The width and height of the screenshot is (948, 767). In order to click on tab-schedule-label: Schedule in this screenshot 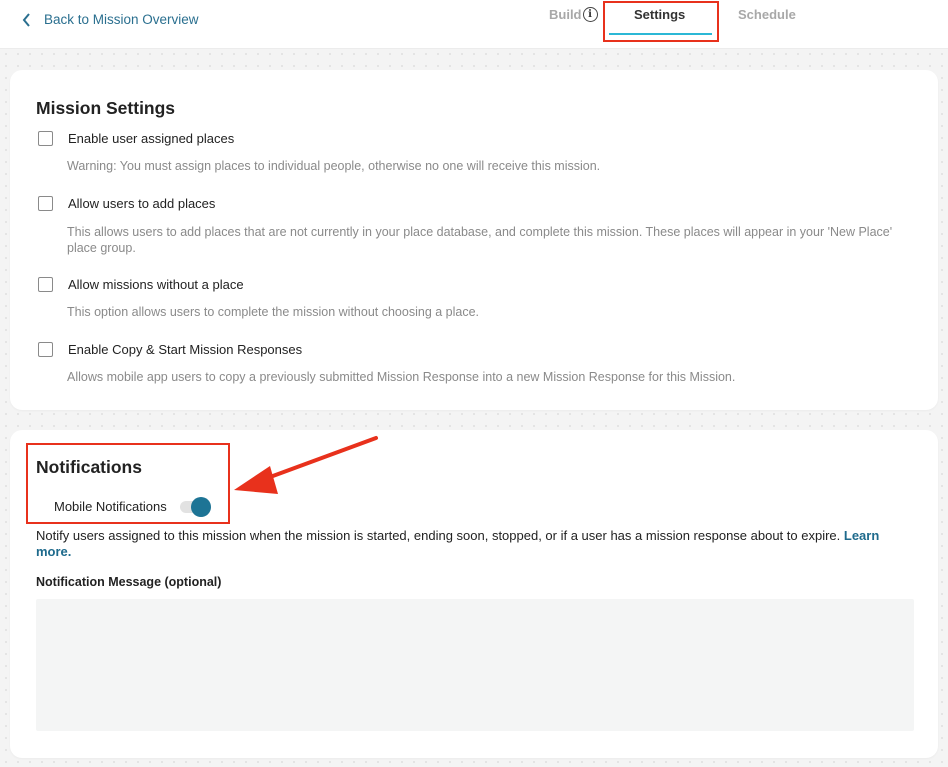, I will do `click(767, 14)`.